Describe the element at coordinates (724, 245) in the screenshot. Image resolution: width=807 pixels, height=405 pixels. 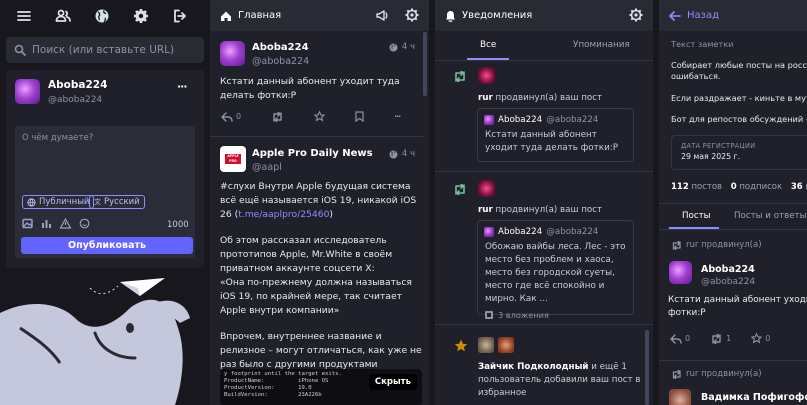
I see `boost-text: rur продвинул(а)` at that location.